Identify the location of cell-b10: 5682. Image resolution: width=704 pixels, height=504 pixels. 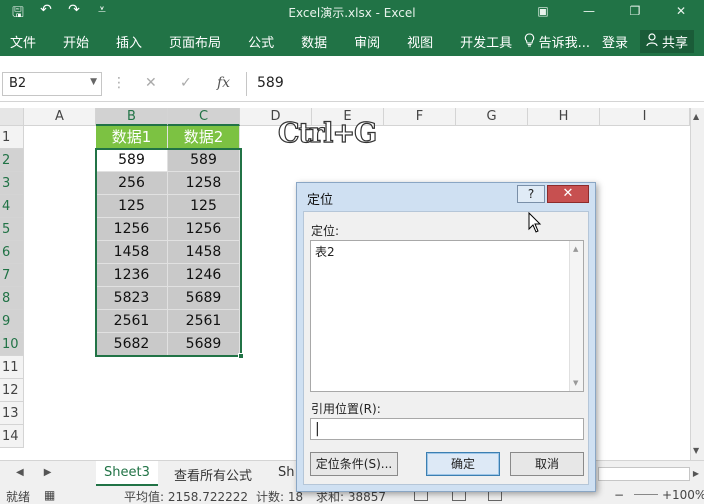
(132, 344).